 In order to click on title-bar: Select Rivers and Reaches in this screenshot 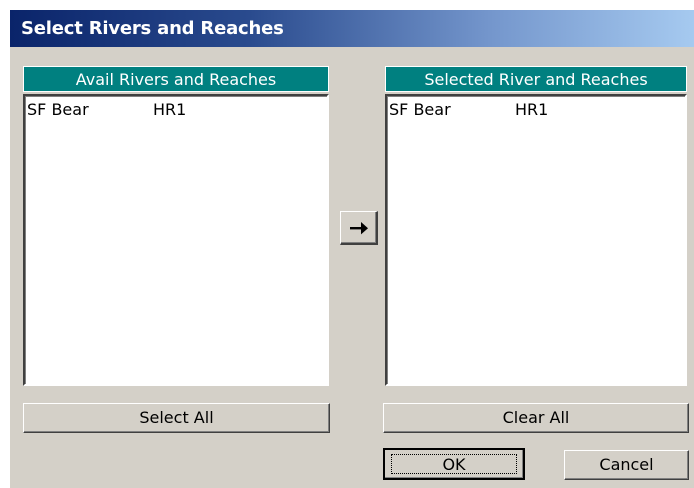, I will do `click(352, 28)`.